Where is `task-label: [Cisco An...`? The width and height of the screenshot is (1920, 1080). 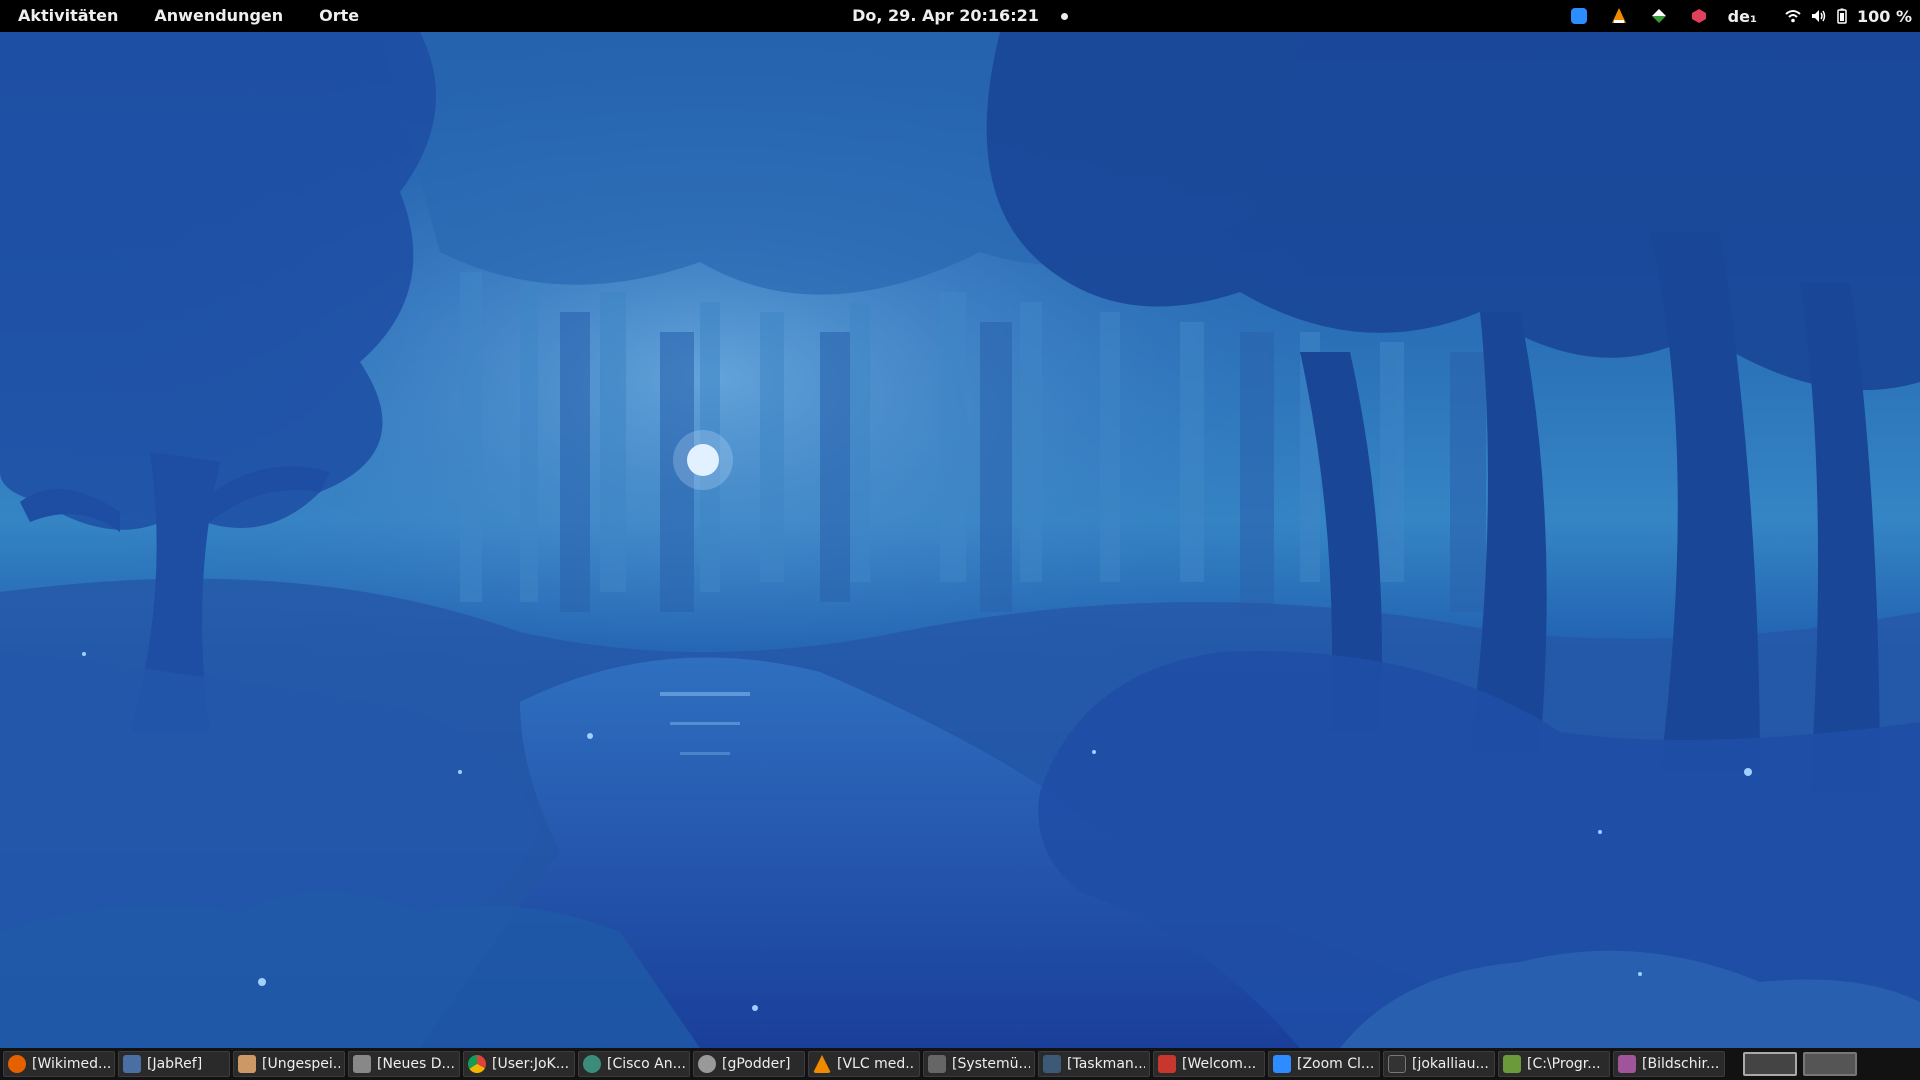
task-label: [Cisco An... is located at coordinates (646, 1064).